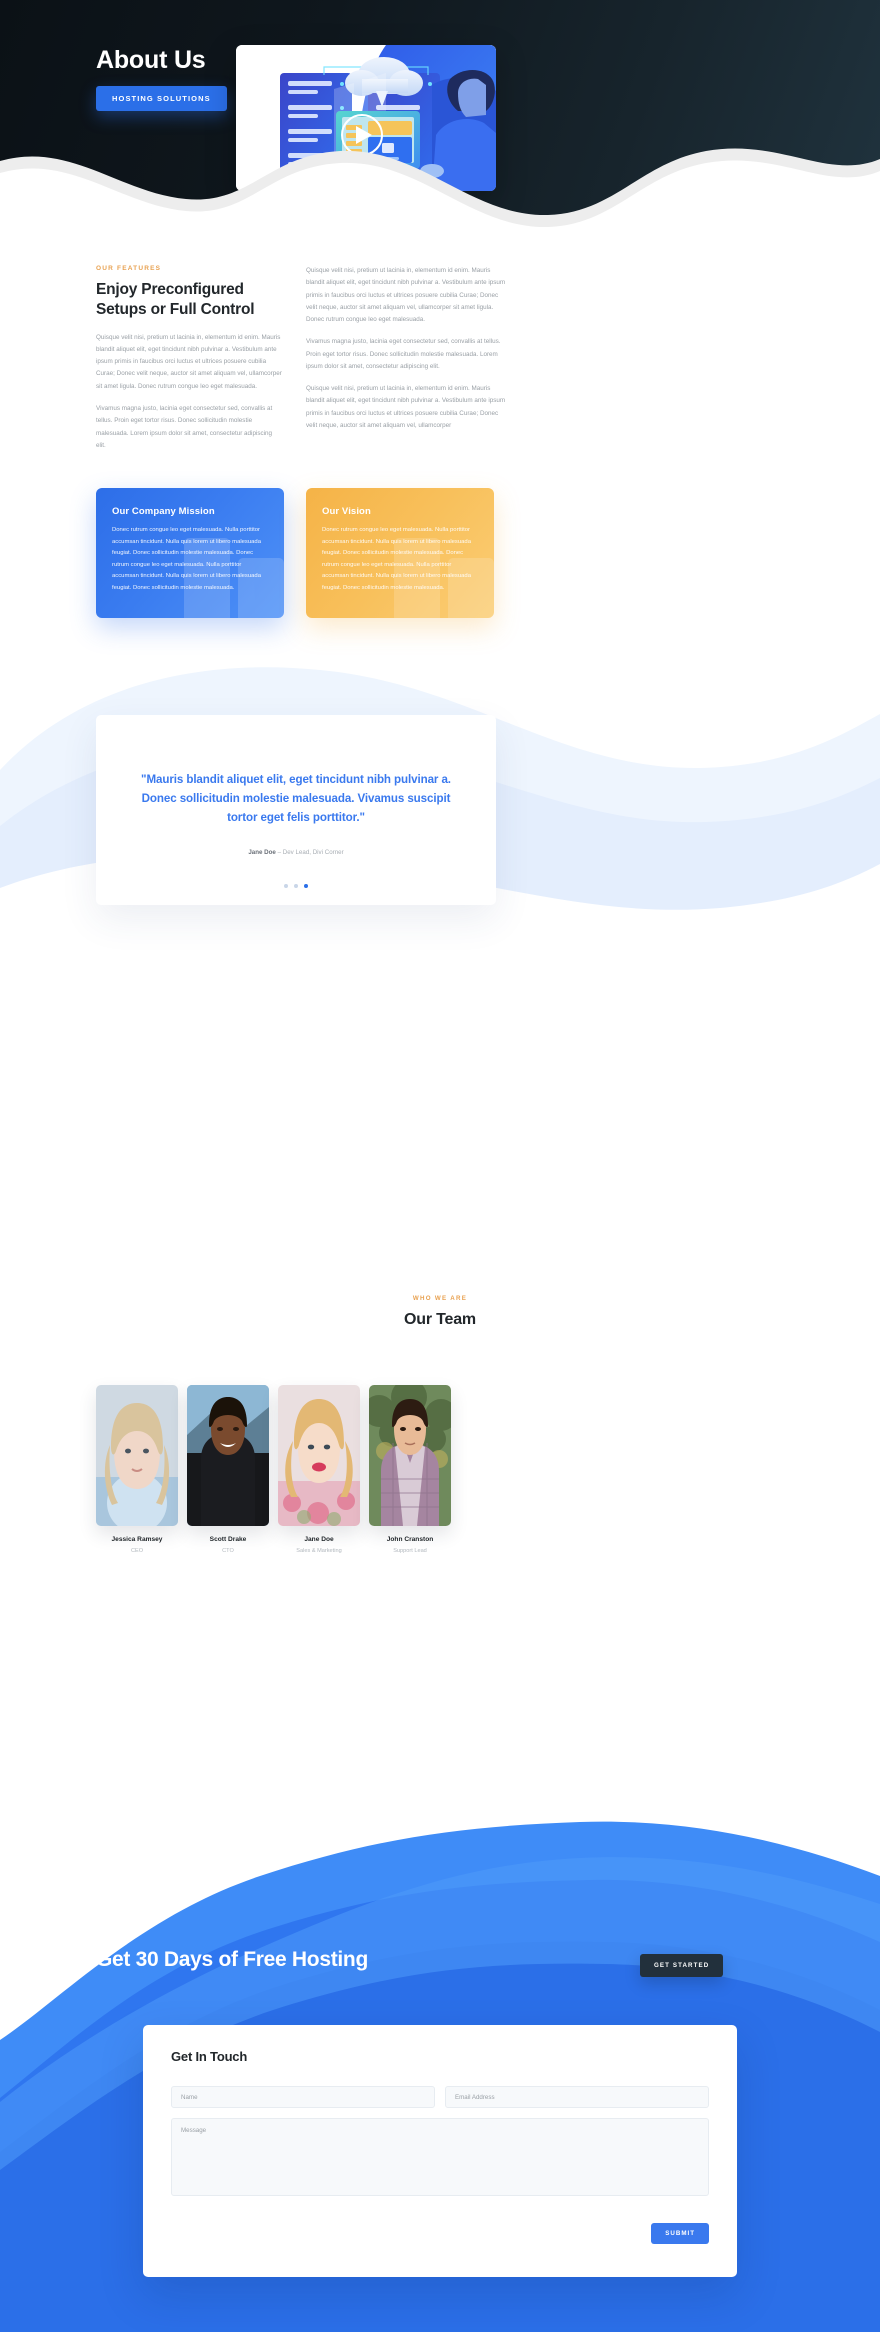 The image size is (880, 2332). Describe the element at coordinates (232, 1959) in the screenshot. I see `cta-title: Get 30 Days of Free Hosting` at that location.